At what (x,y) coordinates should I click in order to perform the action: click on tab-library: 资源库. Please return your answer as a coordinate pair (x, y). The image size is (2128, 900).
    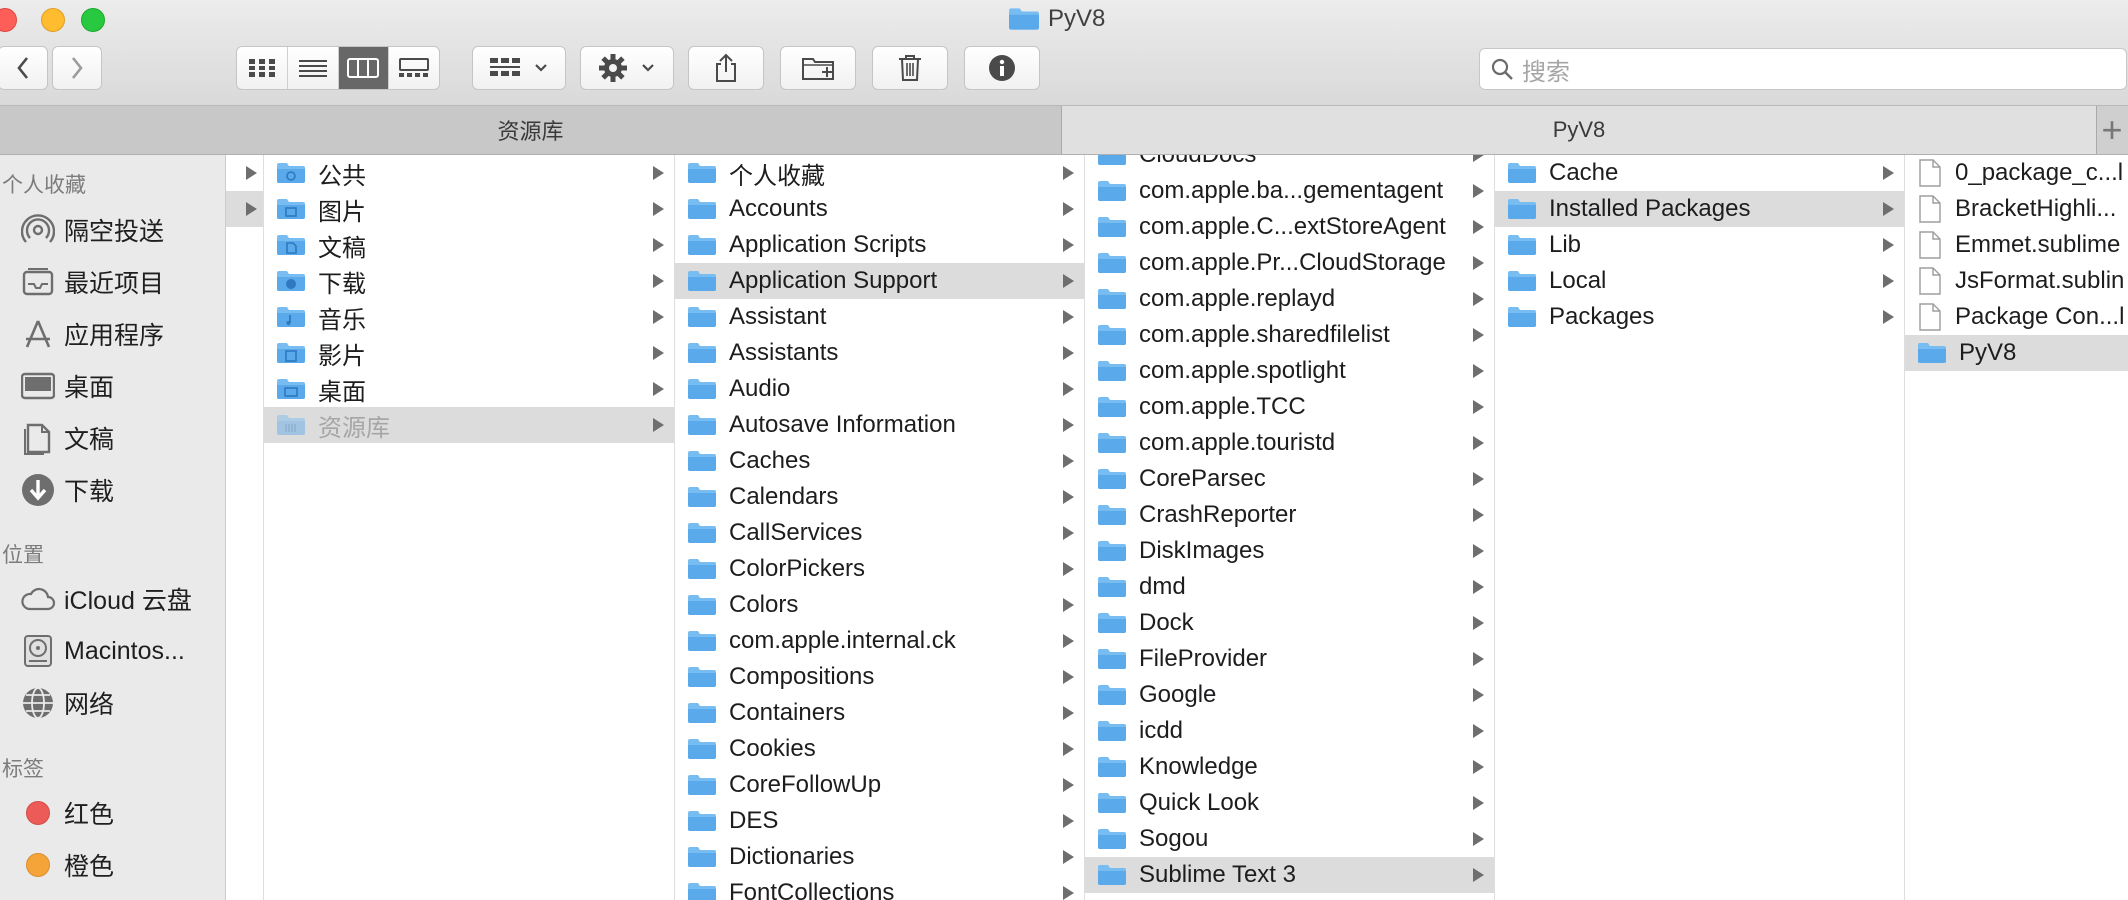
    Looking at the image, I should click on (531, 130).